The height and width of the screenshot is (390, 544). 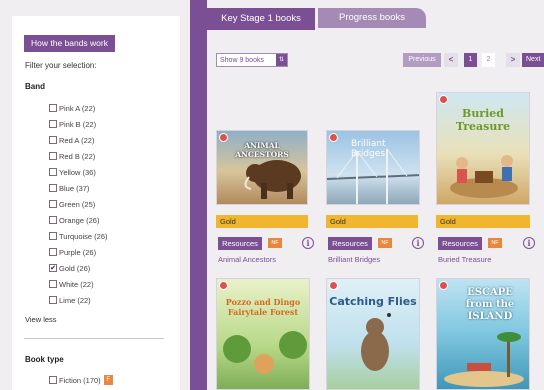 I want to click on island-illustration-icon, so click(x=484, y=359).